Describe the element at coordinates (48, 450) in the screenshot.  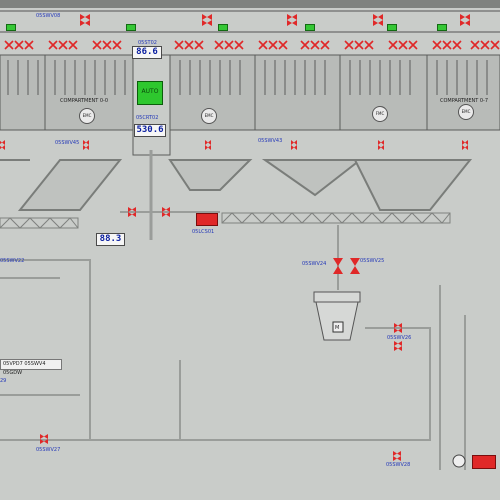
I see `bottom-valve-tag: 05SWV27` at that location.